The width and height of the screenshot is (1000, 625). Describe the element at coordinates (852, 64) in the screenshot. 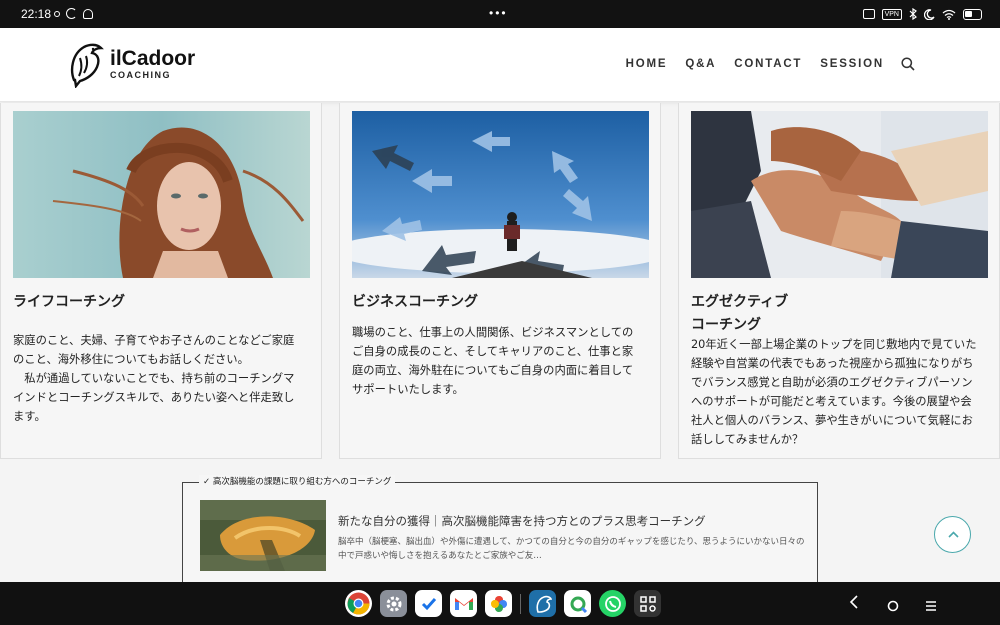

I see `nav-session: SESSION` at that location.